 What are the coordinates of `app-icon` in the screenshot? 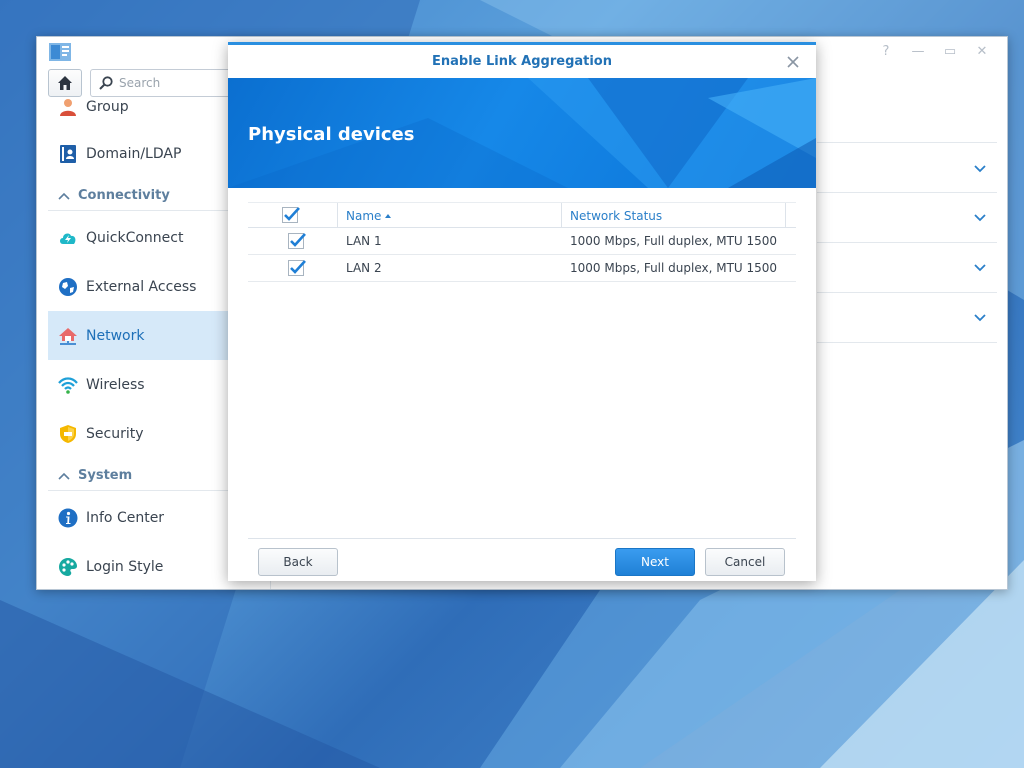 It's located at (60, 52).